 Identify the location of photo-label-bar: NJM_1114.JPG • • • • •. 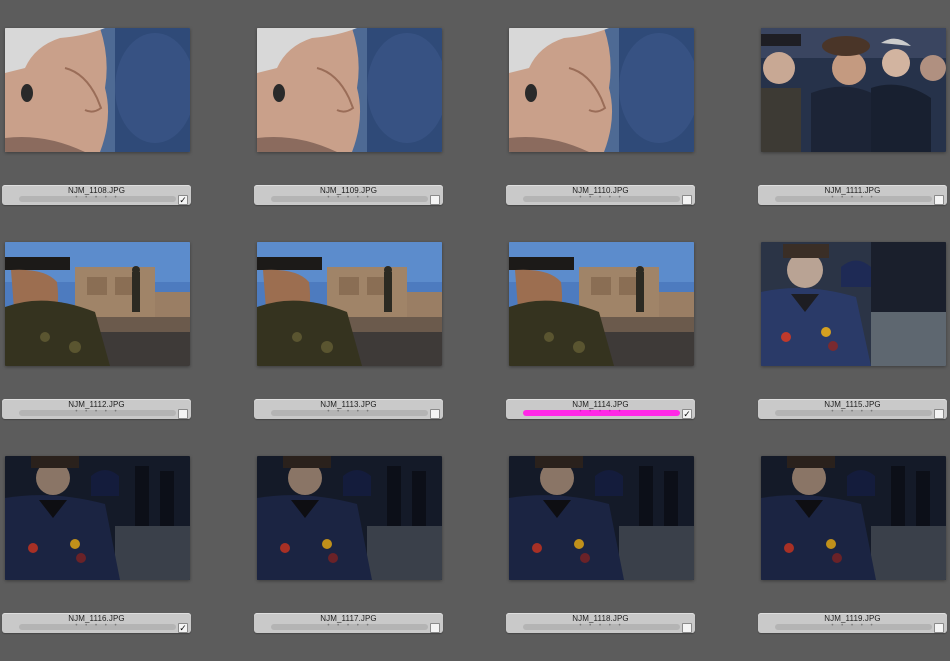
(600, 409).